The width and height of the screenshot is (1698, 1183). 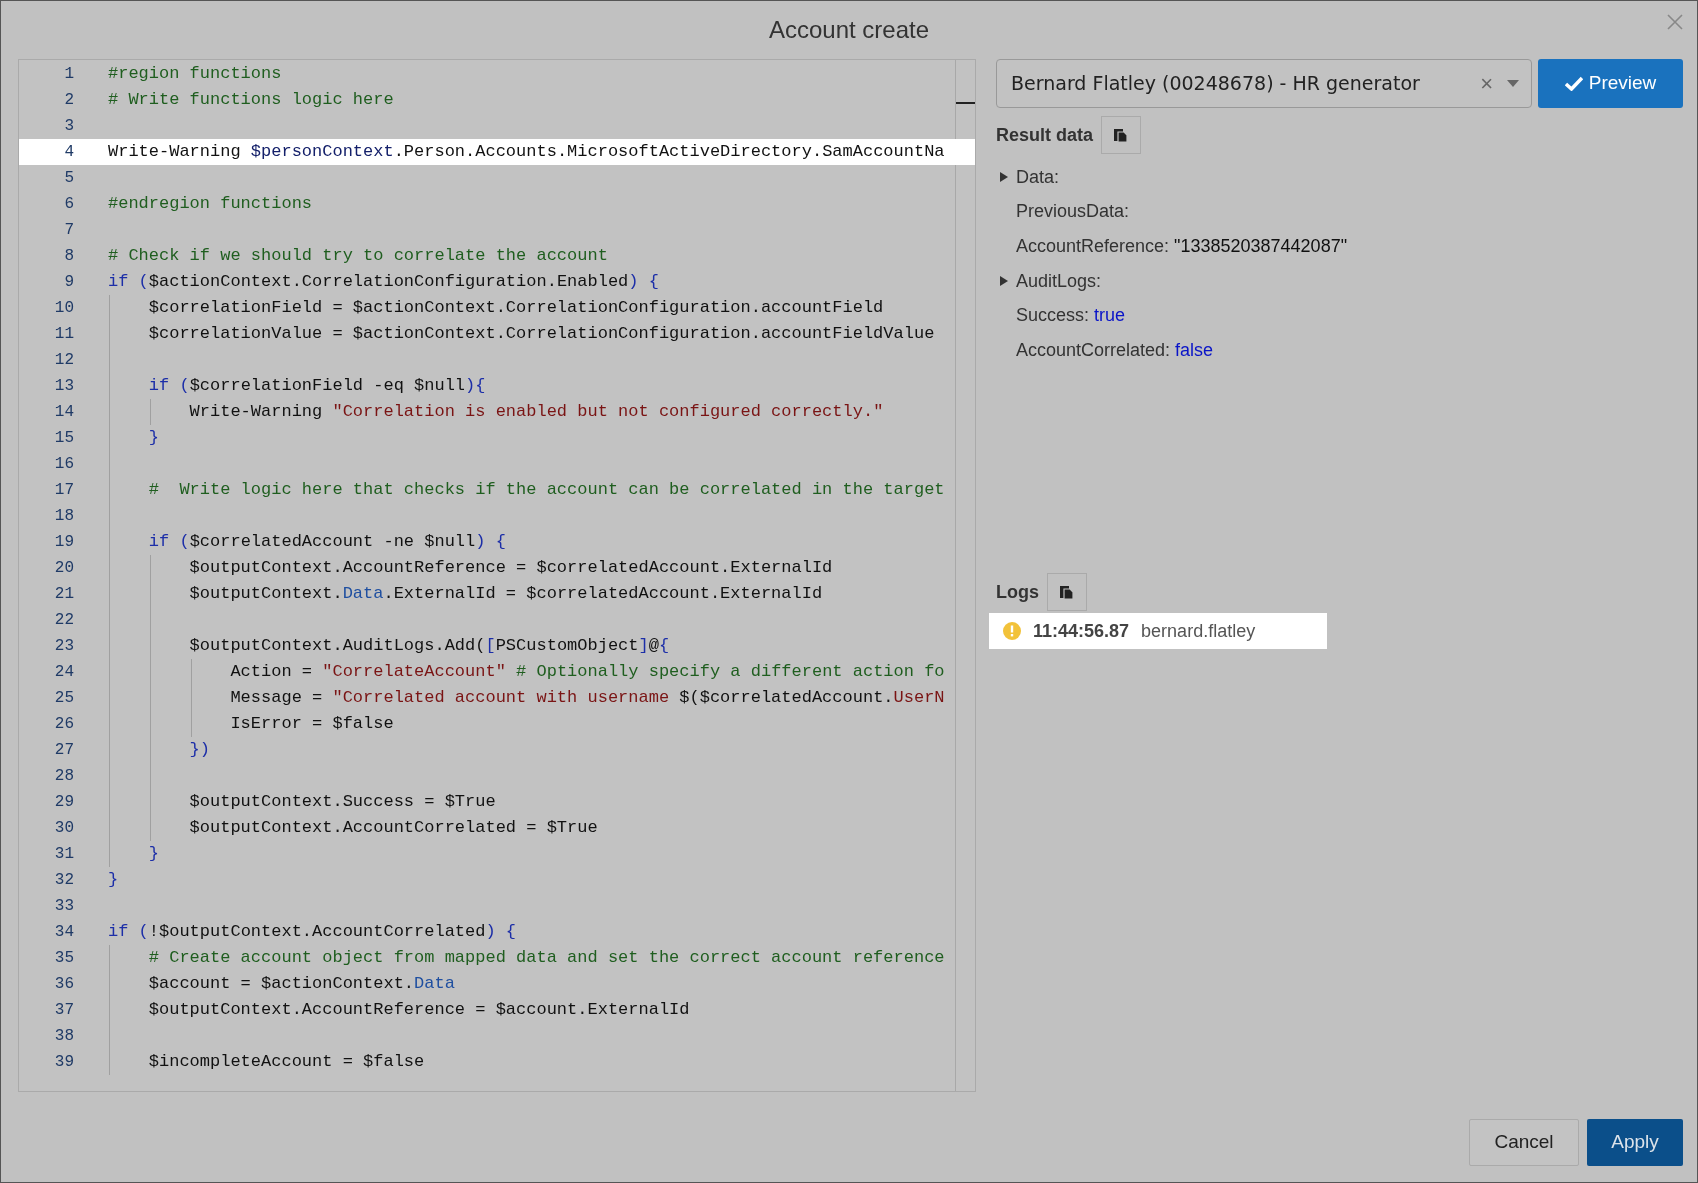 I want to click on line-number: 37, so click(x=63, y=1010).